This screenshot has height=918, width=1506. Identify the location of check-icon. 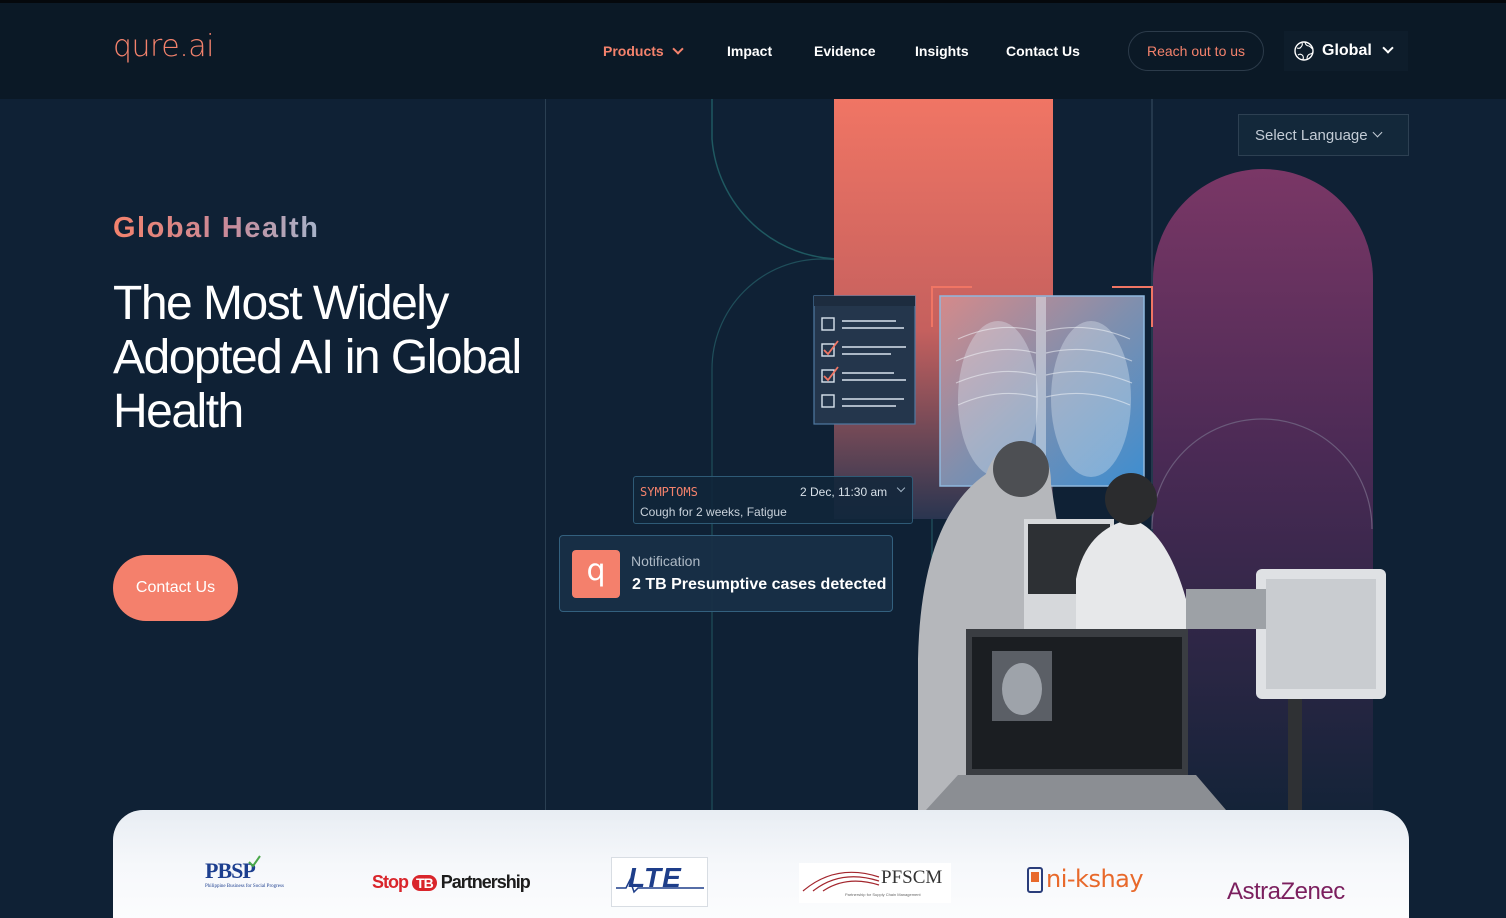
(254, 861).